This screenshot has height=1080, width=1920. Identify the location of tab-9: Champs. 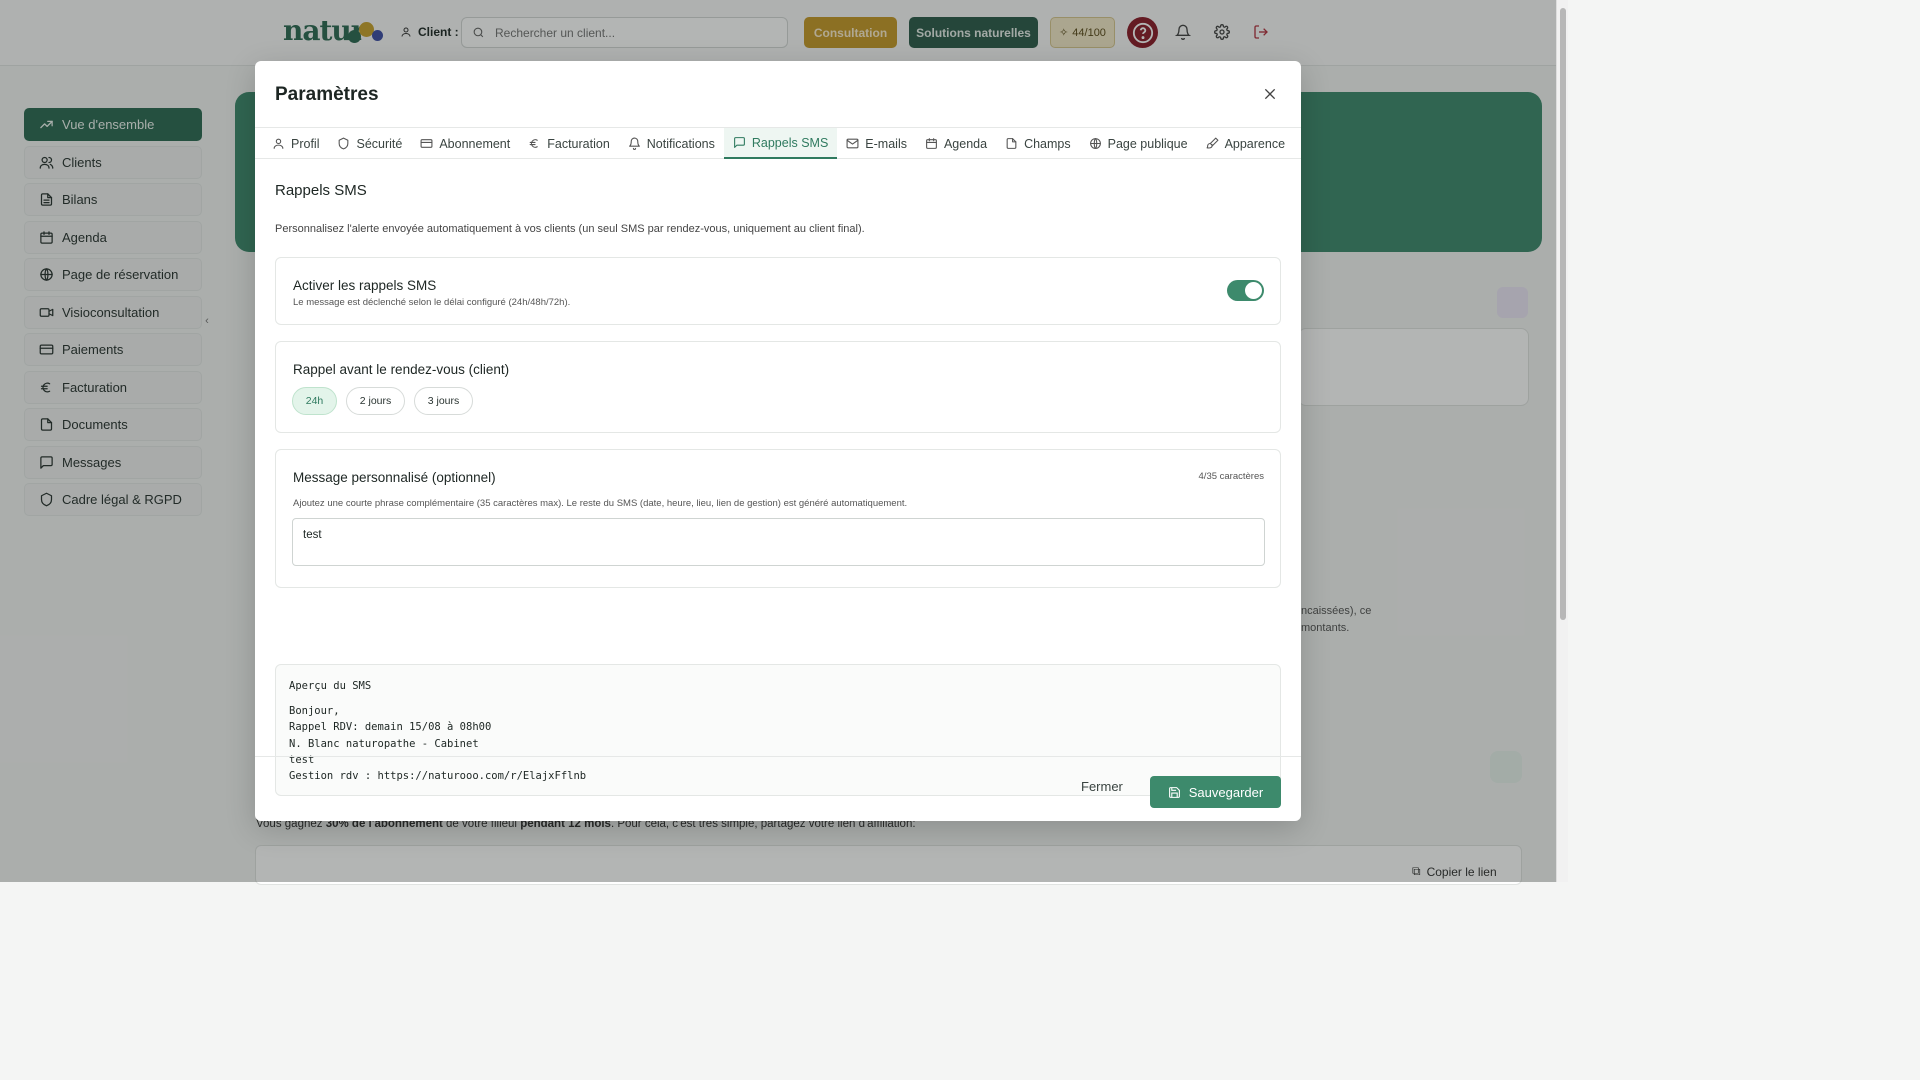
(1038, 143).